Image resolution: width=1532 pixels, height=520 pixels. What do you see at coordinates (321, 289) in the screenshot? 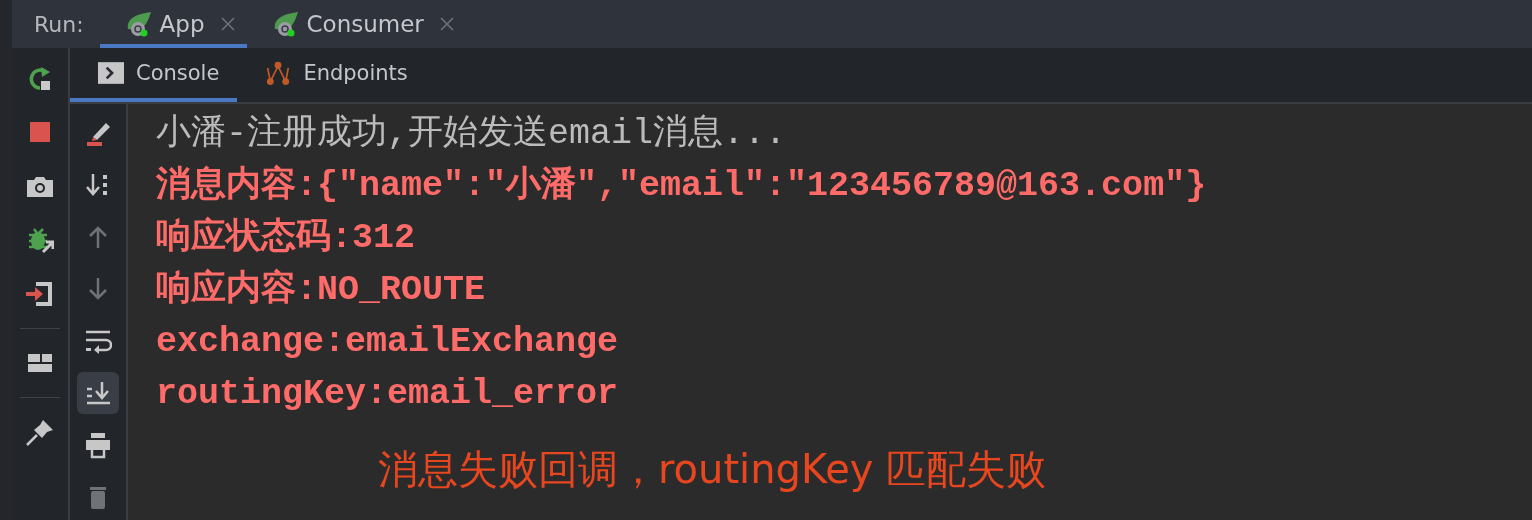
I see `console-line: 响应内容:NO_ROUTE` at bounding box center [321, 289].